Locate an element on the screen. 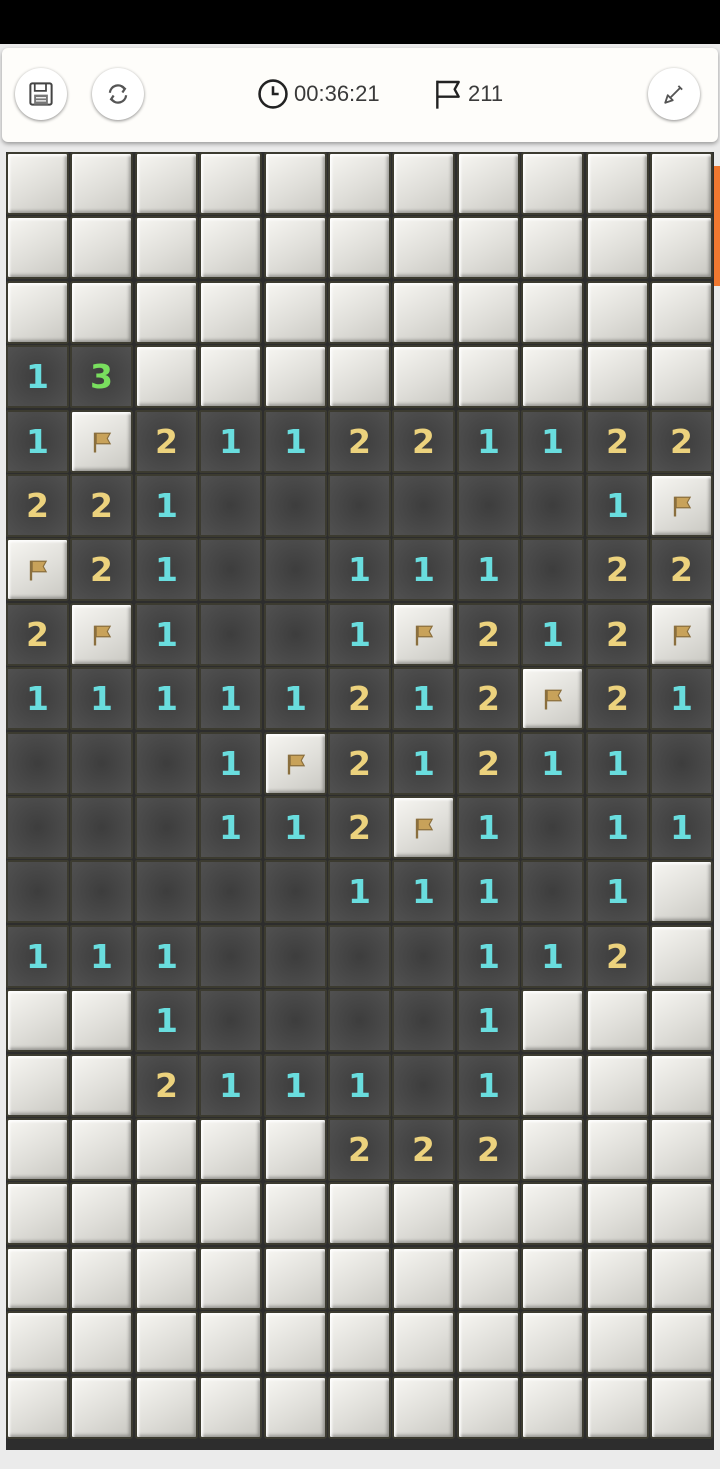 Image resolution: width=720 pixels, height=1469 pixels. cell-number: 3 is located at coordinates (101, 376).